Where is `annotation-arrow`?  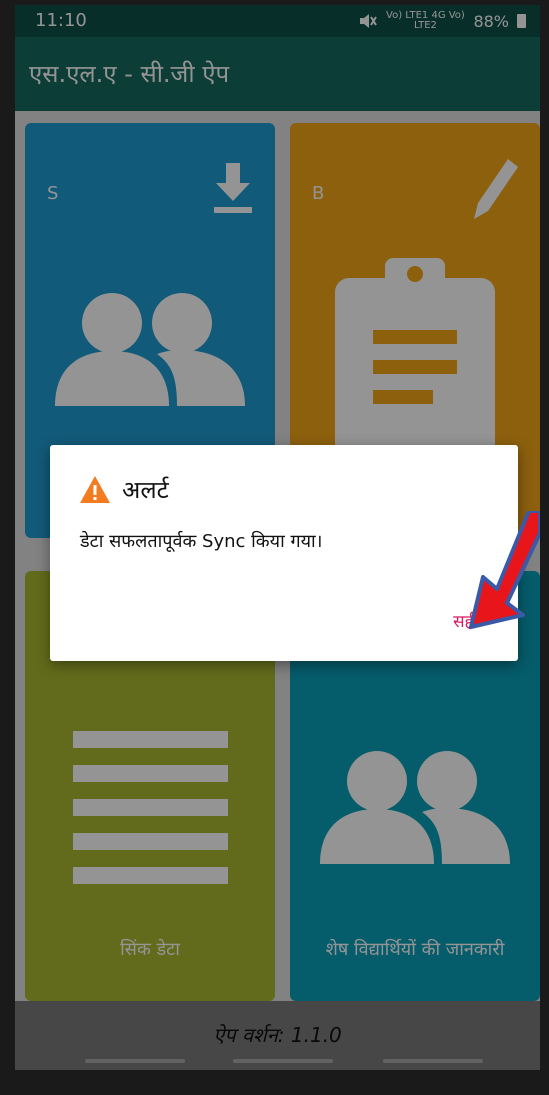
annotation-arrow is located at coordinates (504, 570).